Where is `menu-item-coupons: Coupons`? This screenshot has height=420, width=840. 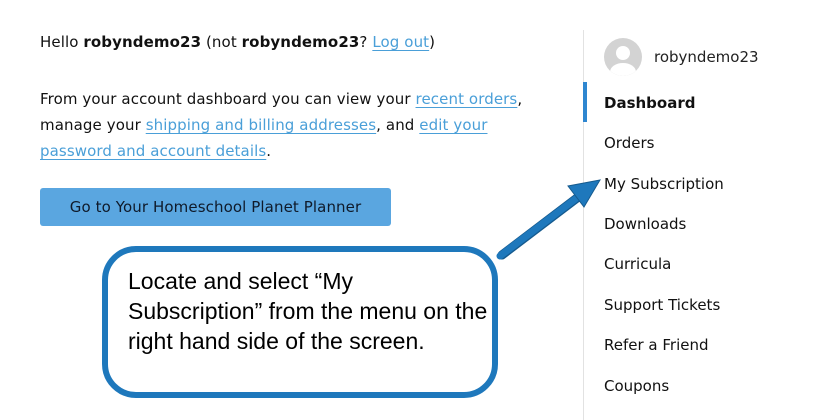 menu-item-coupons: Coupons is located at coordinates (636, 386).